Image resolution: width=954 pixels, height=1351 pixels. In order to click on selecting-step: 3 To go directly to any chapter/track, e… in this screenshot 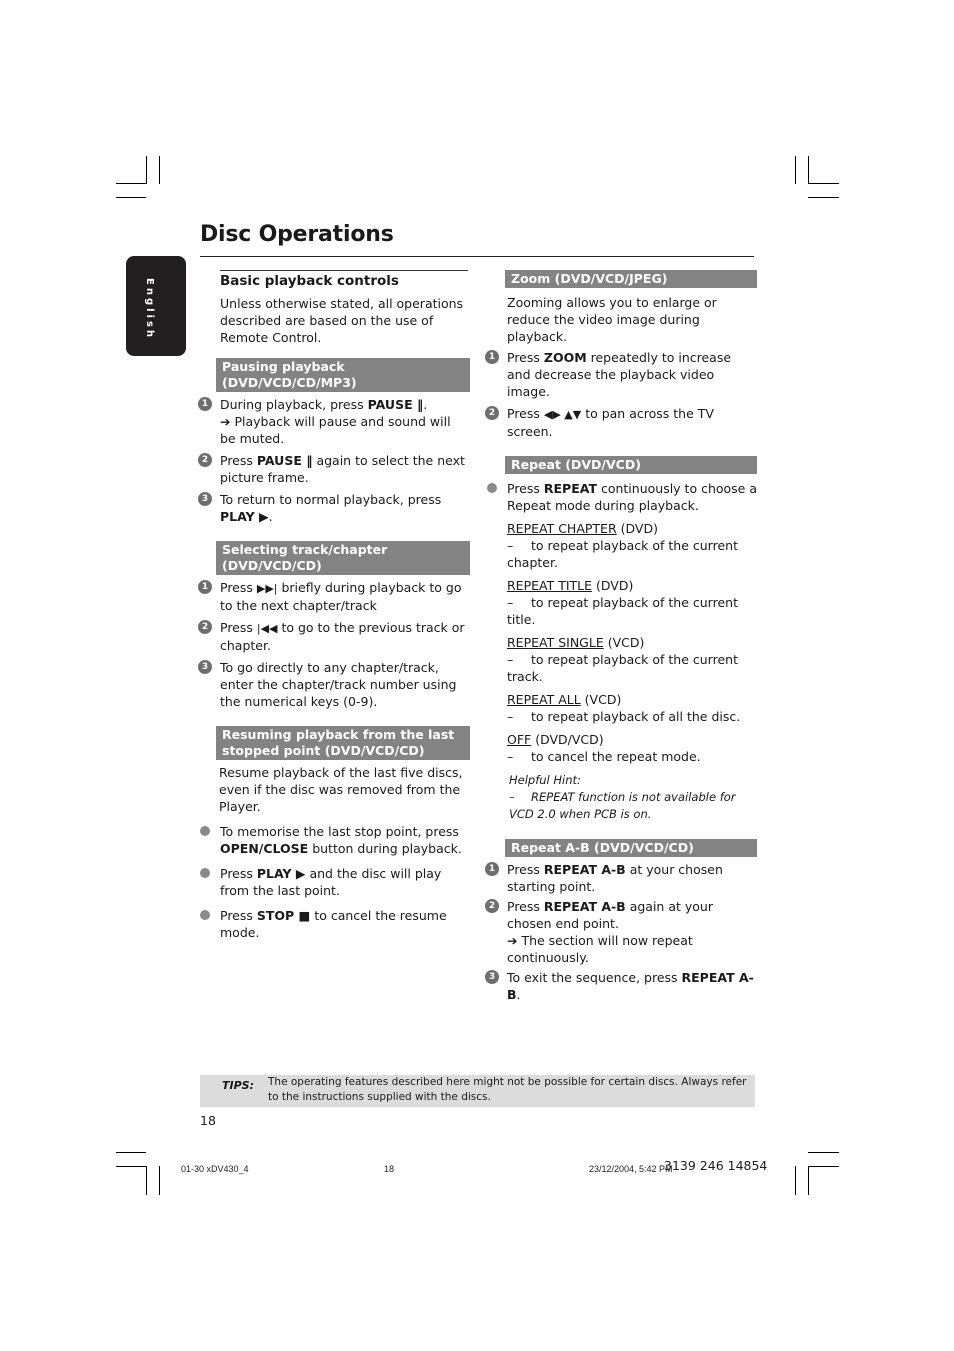, I will do `click(334, 684)`.